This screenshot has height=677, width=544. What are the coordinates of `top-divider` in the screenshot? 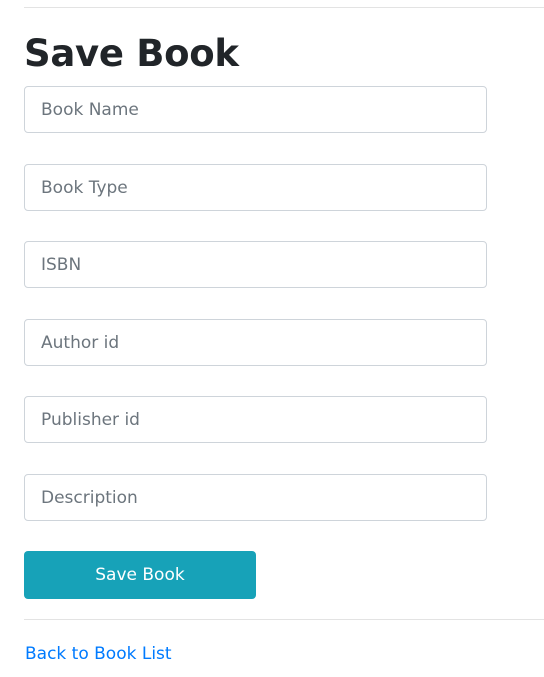 It's located at (284, 7).